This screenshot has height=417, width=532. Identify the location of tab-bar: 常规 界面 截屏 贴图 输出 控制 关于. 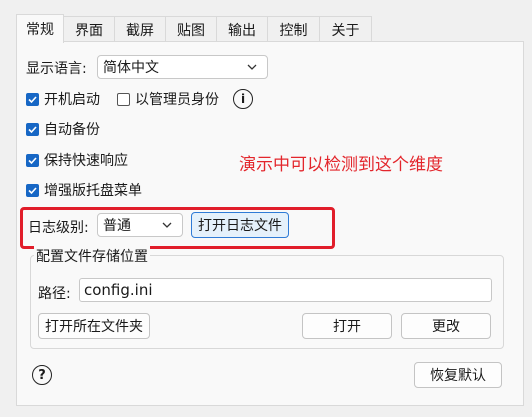
(272, 28).